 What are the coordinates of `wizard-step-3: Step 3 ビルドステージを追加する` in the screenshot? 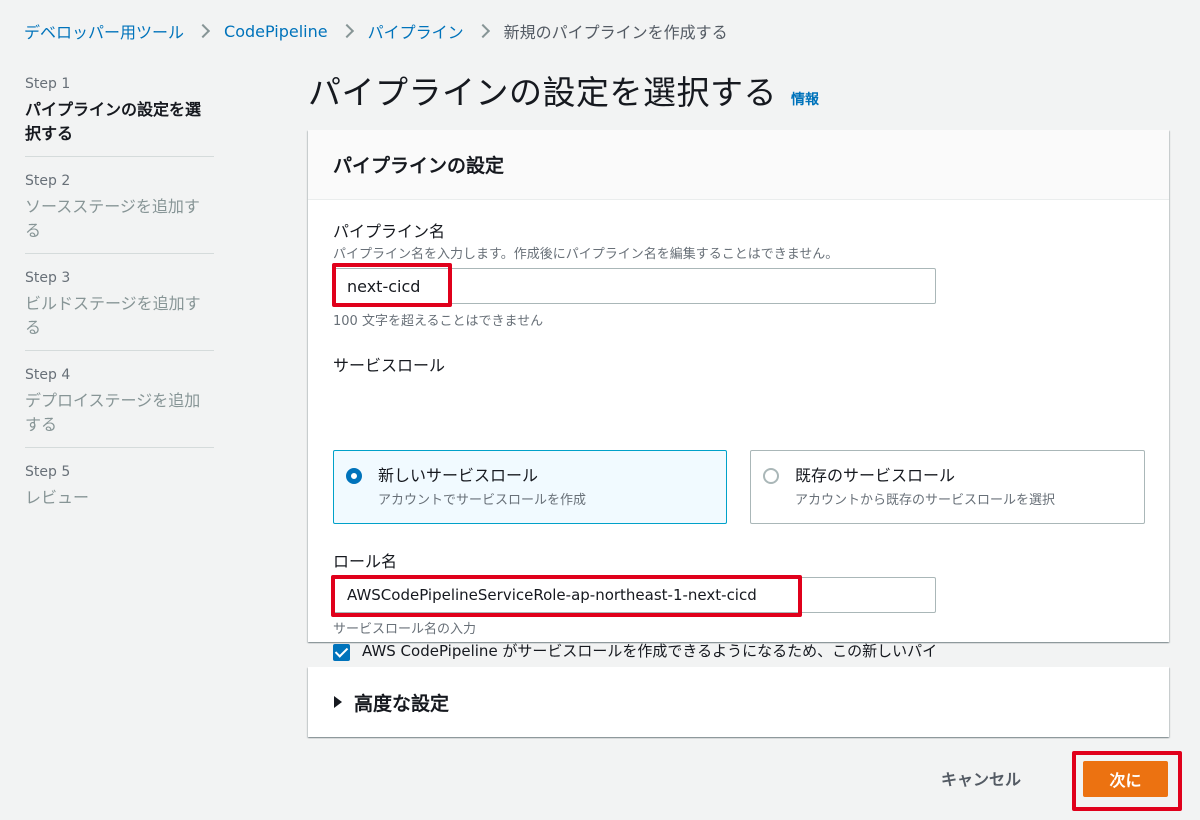 It's located at (119, 309).